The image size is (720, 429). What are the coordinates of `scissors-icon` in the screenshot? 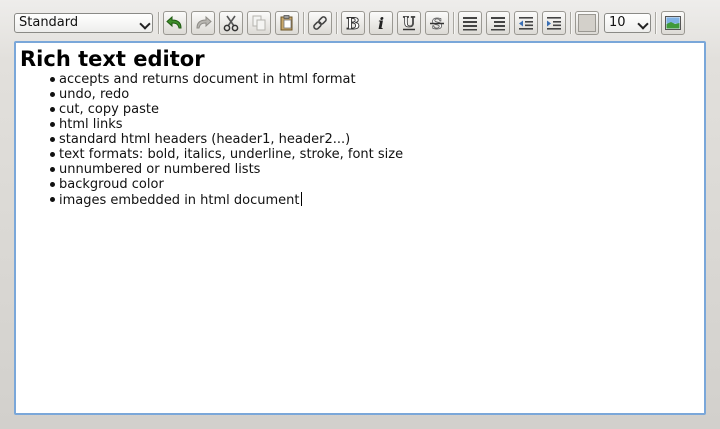 It's located at (231, 23).